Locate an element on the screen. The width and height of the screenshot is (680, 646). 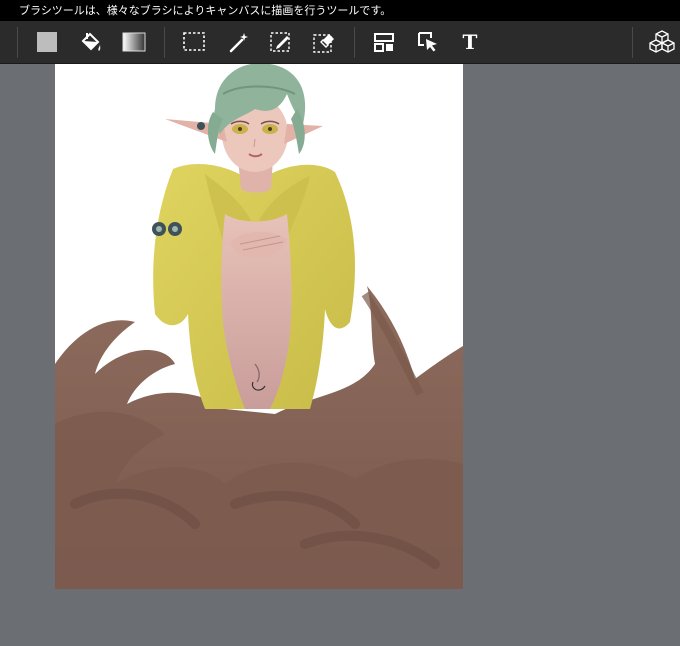
toolbar: T is located at coordinates (340, 42).